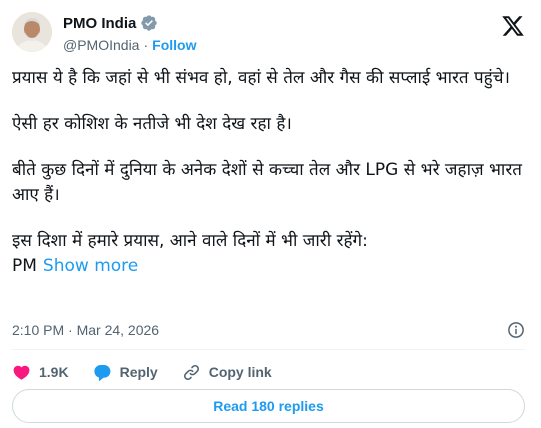 This screenshot has height=428, width=541. Describe the element at coordinates (191, 372) in the screenshot. I see `link-icon` at that location.